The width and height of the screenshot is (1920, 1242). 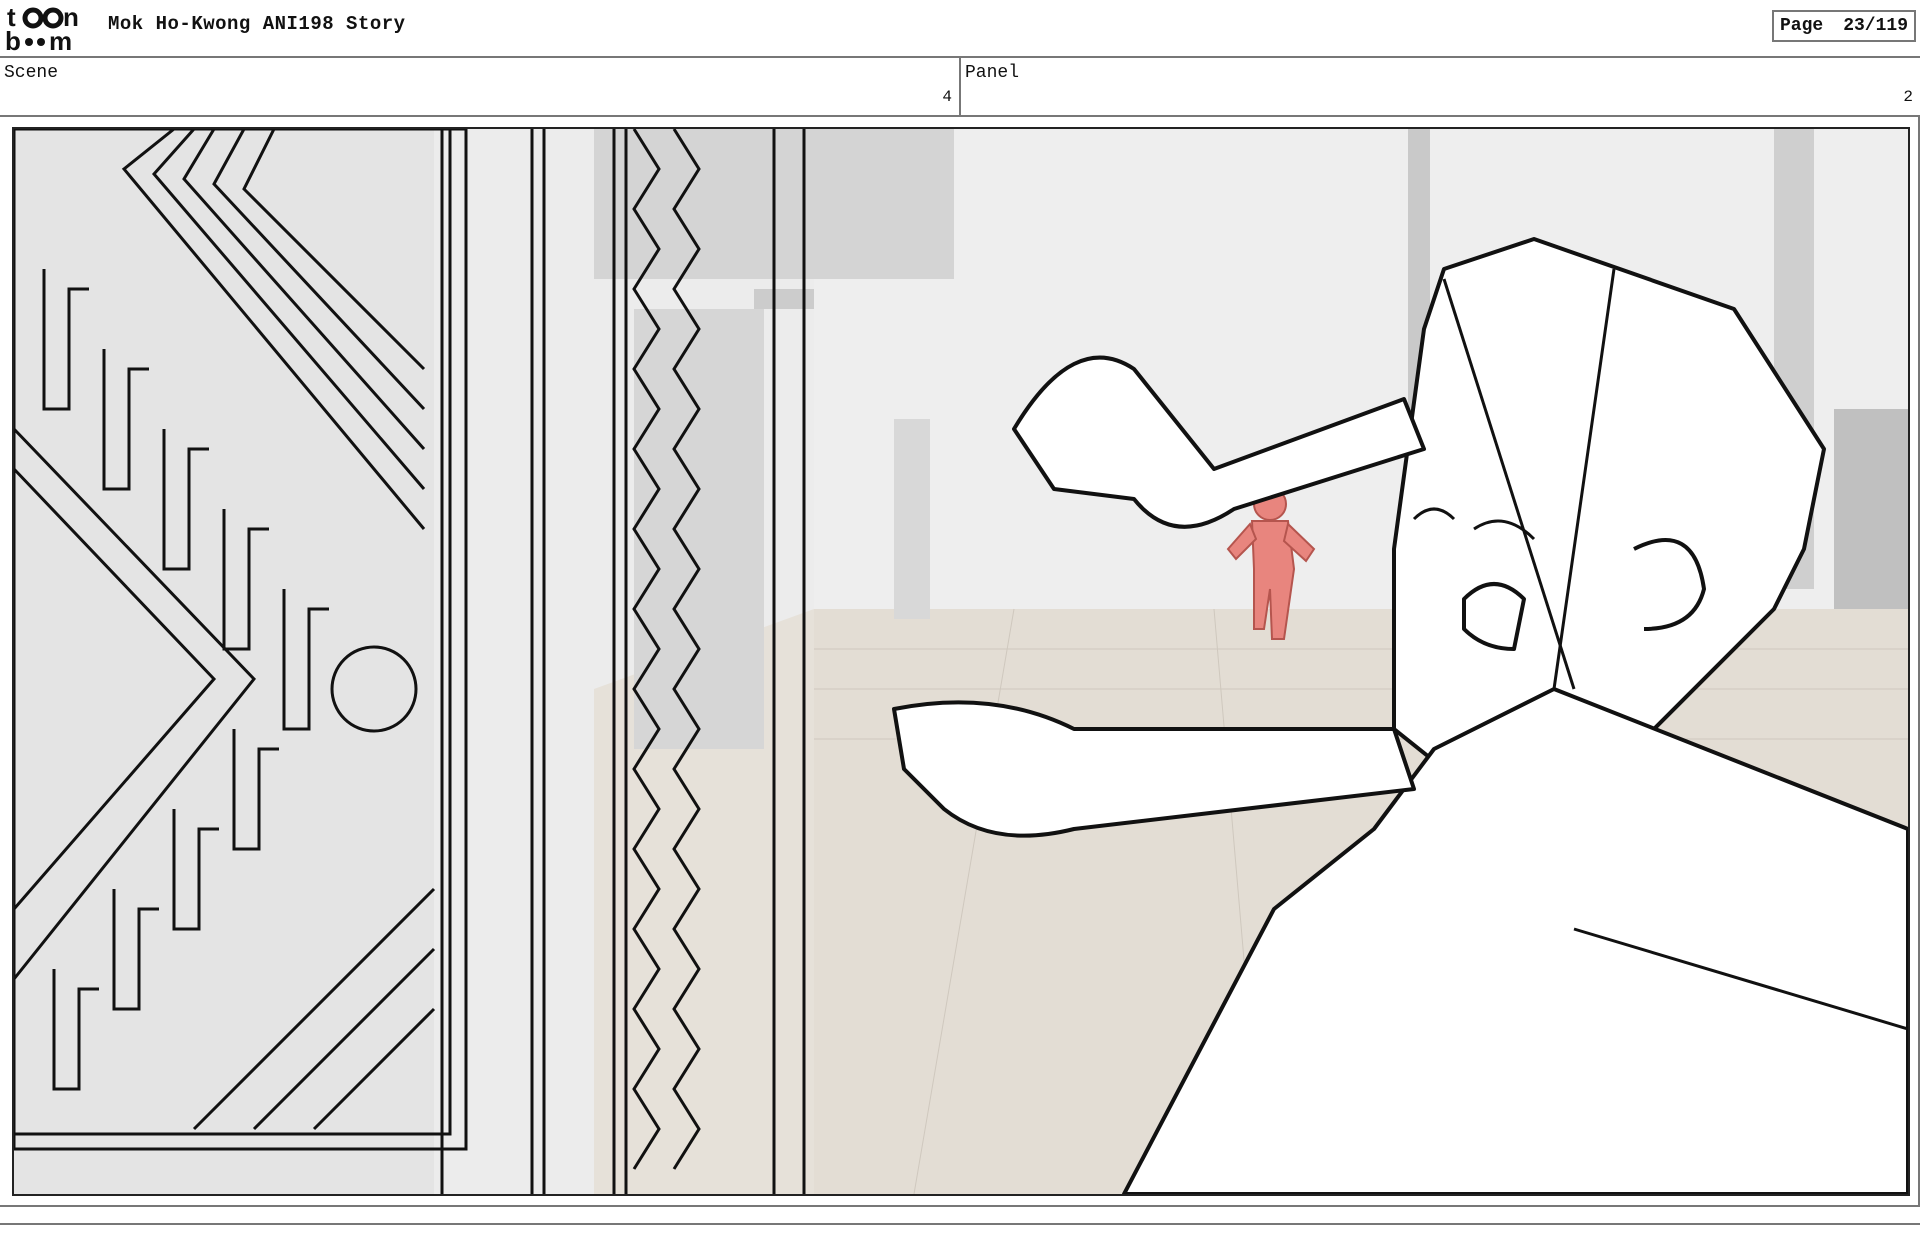 What do you see at coordinates (960, 1215) in the screenshot?
I see `bottom-caption-bar` at bounding box center [960, 1215].